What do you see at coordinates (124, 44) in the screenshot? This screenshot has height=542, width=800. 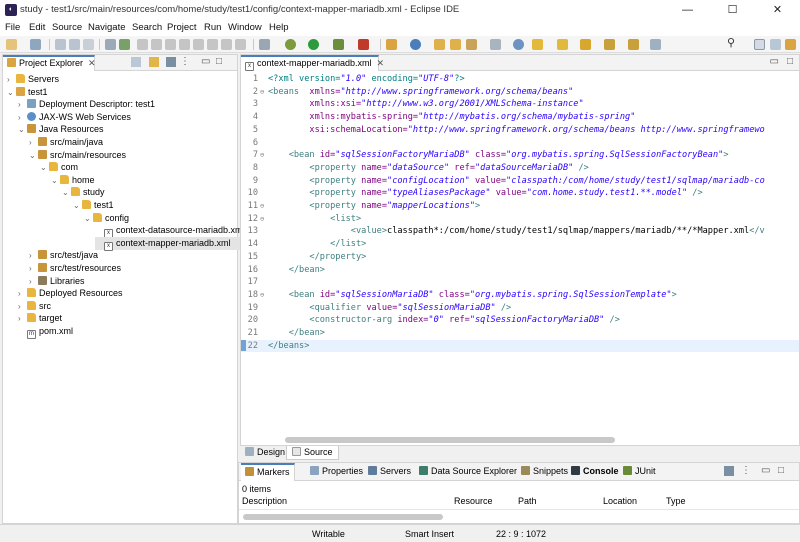 I see `build-icon` at bounding box center [124, 44].